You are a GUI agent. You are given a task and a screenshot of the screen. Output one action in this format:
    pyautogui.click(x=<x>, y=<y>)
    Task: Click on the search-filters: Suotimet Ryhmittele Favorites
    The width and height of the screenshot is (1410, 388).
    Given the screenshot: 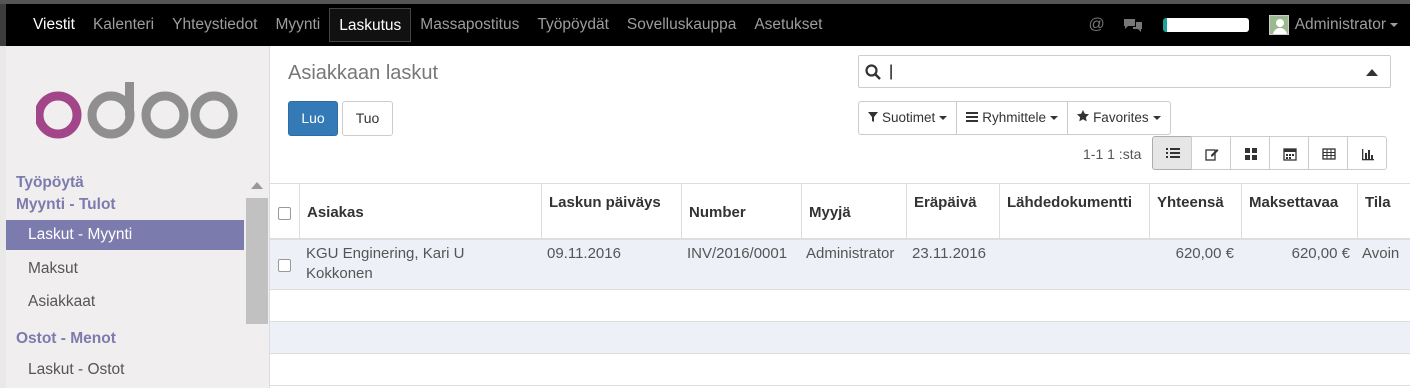 What is the action you would take?
    pyautogui.click(x=1014, y=118)
    